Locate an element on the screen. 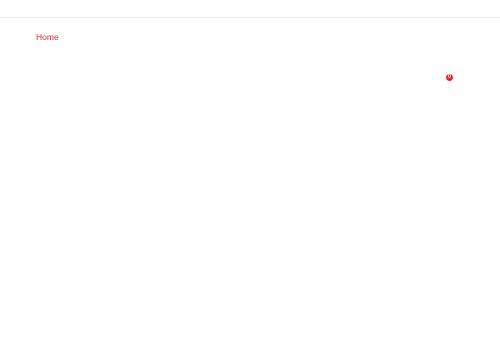  breadcrumb-home-link: Home is located at coordinates (47, 37).